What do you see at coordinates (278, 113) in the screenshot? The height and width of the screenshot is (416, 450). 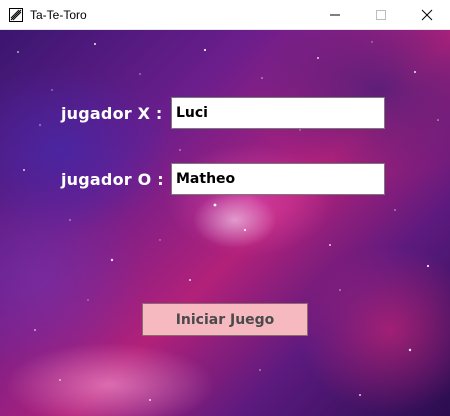 I see `player-x-input` at bounding box center [278, 113].